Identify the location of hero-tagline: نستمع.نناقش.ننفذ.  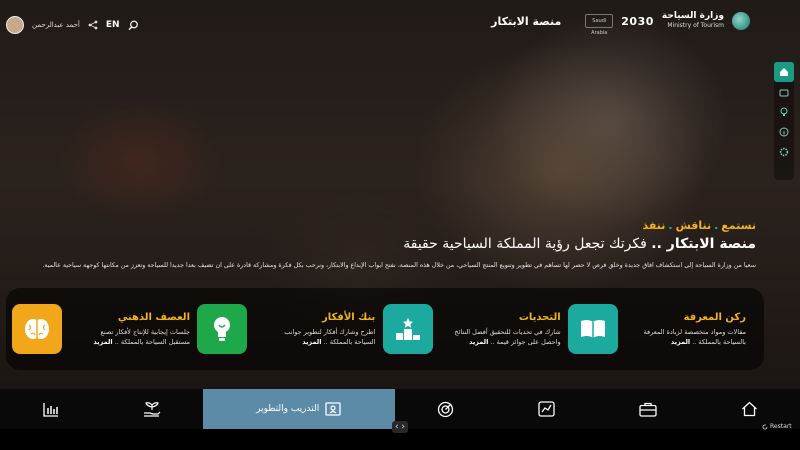
(699, 225).